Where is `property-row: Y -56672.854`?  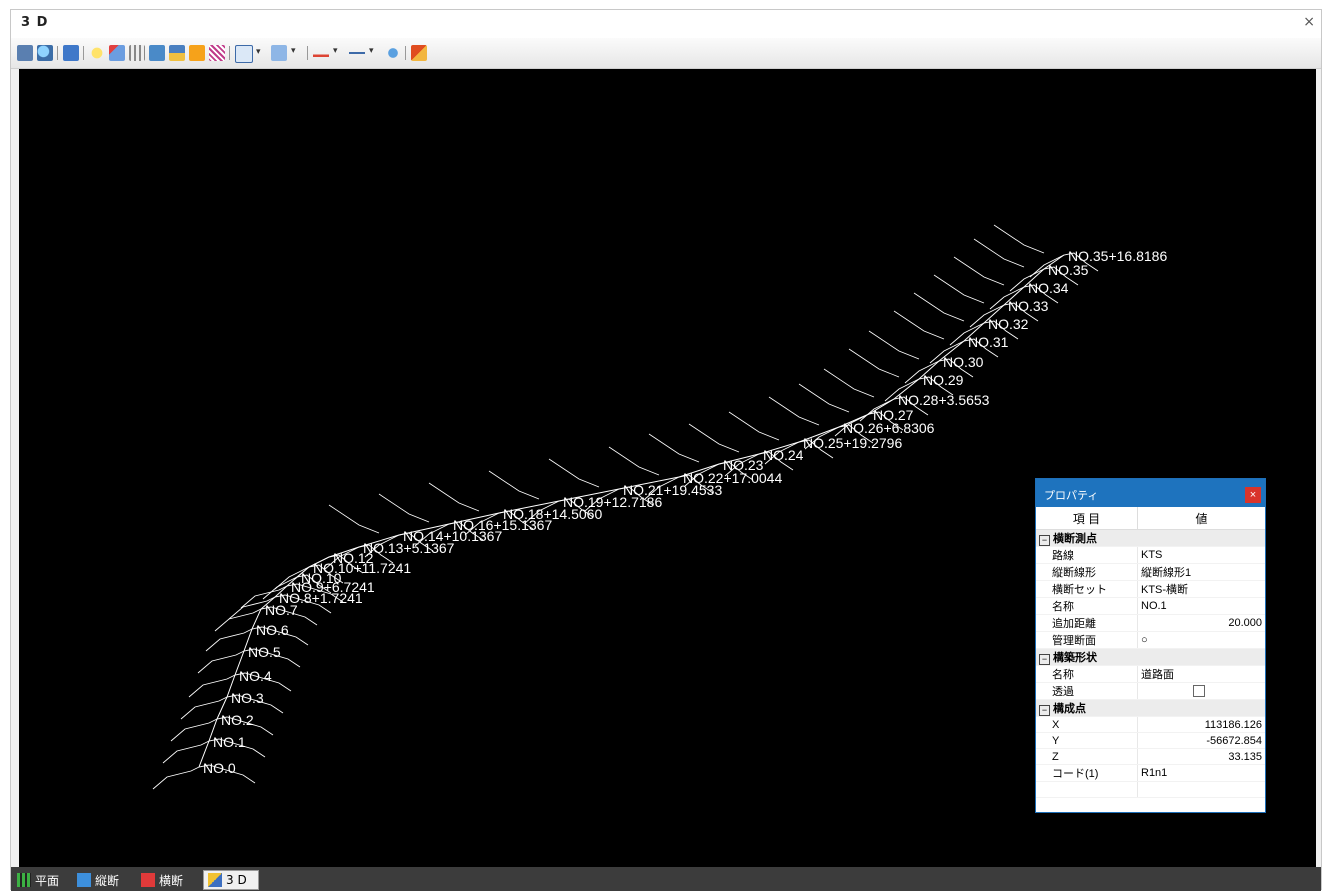
property-row: Y -56672.854 is located at coordinates (1150, 740).